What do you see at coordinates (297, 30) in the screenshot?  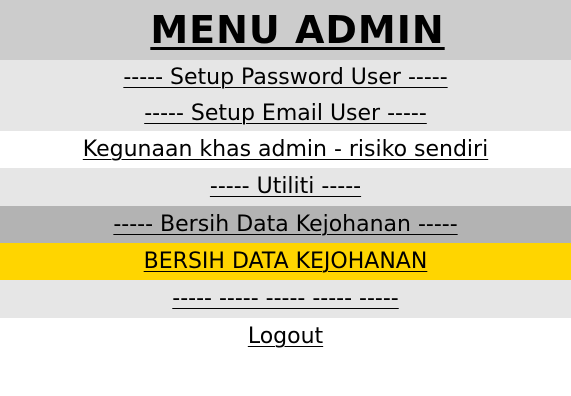 I see `menu-title: MENU ADMIN` at bounding box center [297, 30].